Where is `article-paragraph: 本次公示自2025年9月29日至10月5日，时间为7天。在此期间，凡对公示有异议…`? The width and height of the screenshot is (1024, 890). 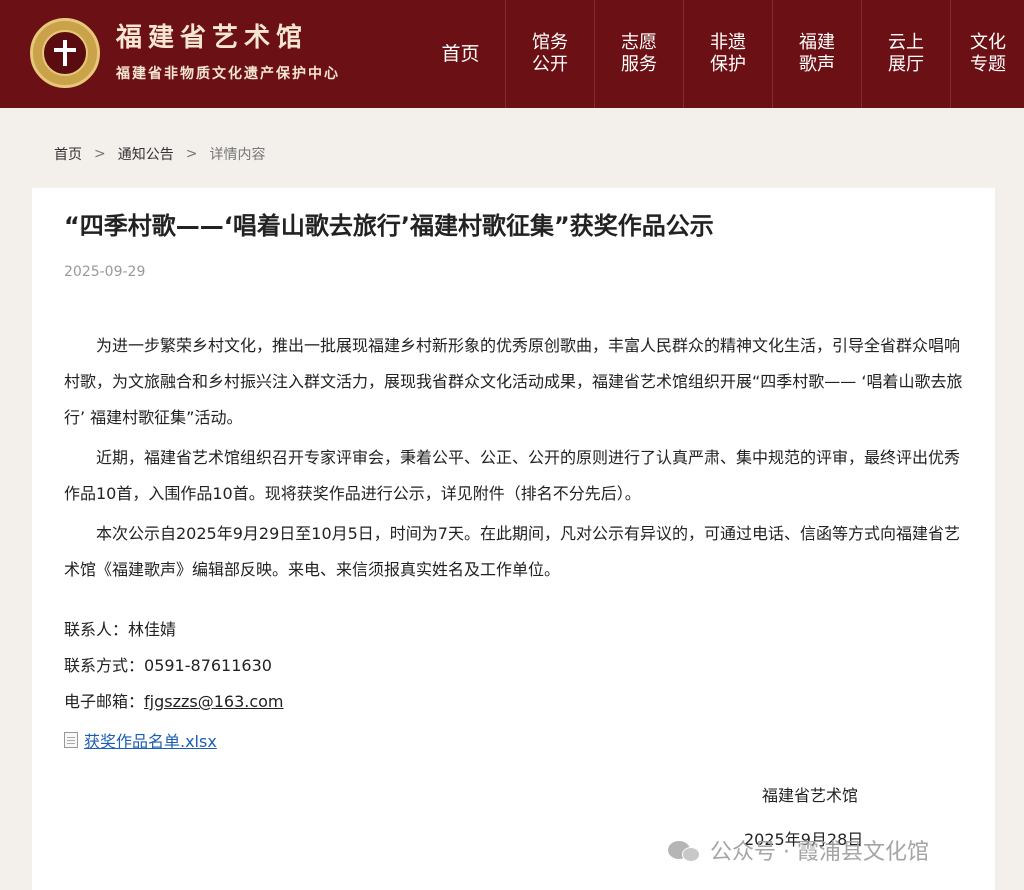 article-paragraph: 本次公示自2025年9月29日至10月5日，时间为7天。在此期间，凡对公示有异议… is located at coordinates (512, 551).